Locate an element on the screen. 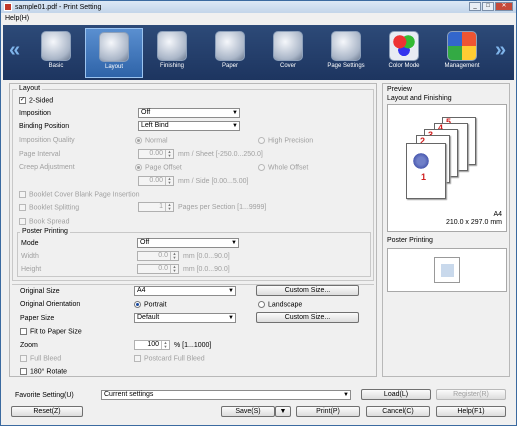 This screenshot has width=517, height=426. zoom-label: Zoom is located at coordinates (29, 345).